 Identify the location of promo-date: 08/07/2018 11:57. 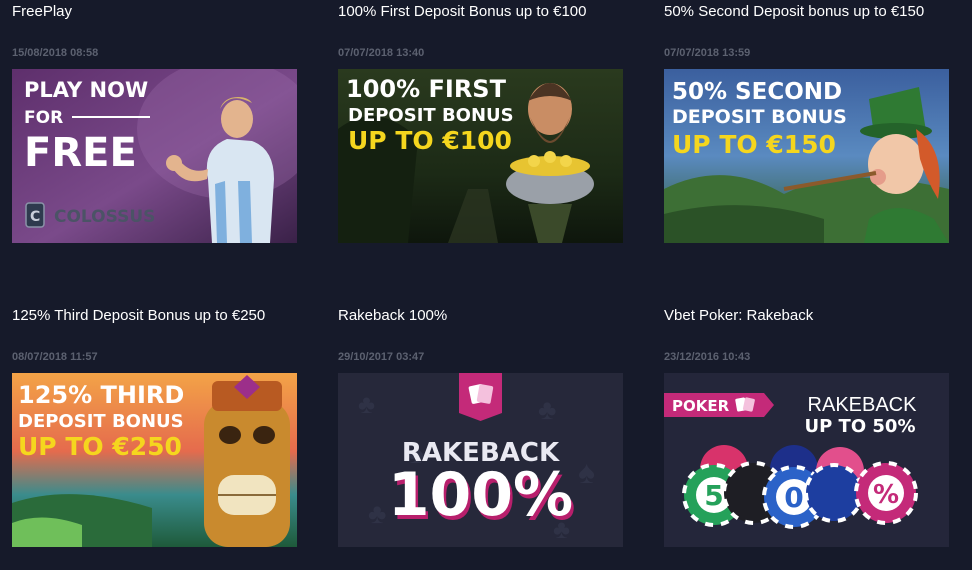
(55, 357).